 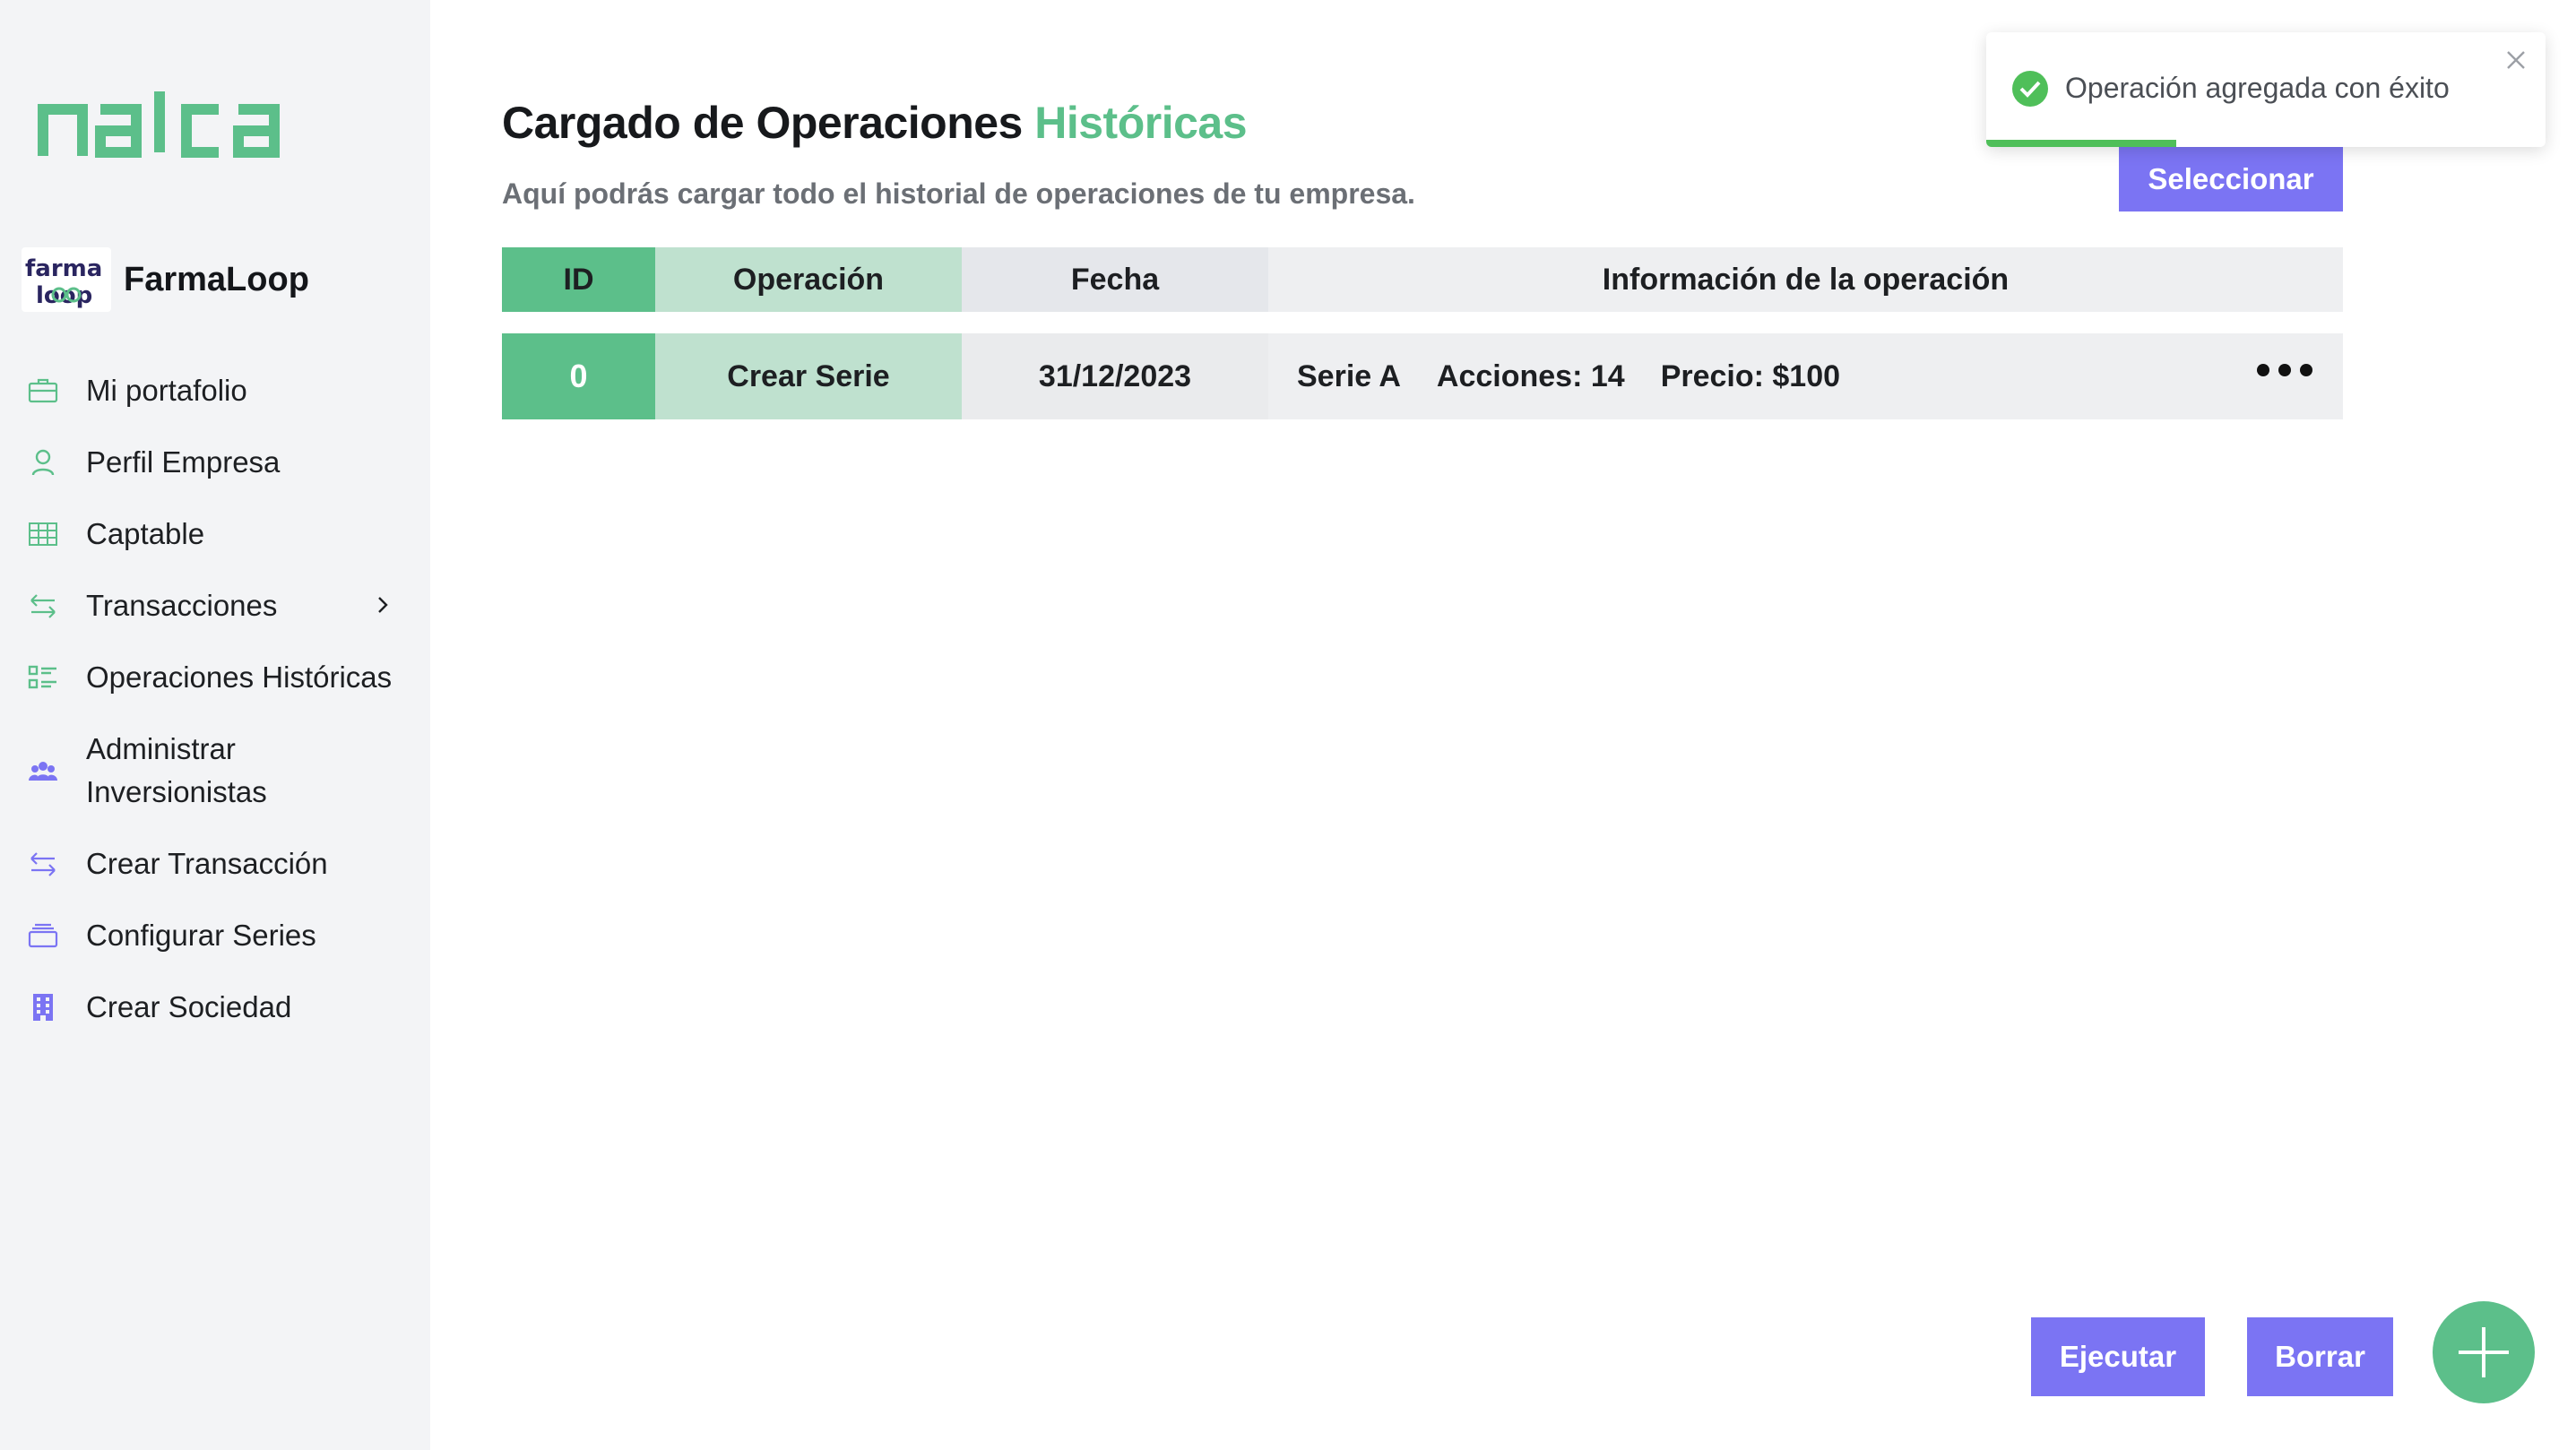 I want to click on toast-progress-bar, so click(x=2081, y=143).